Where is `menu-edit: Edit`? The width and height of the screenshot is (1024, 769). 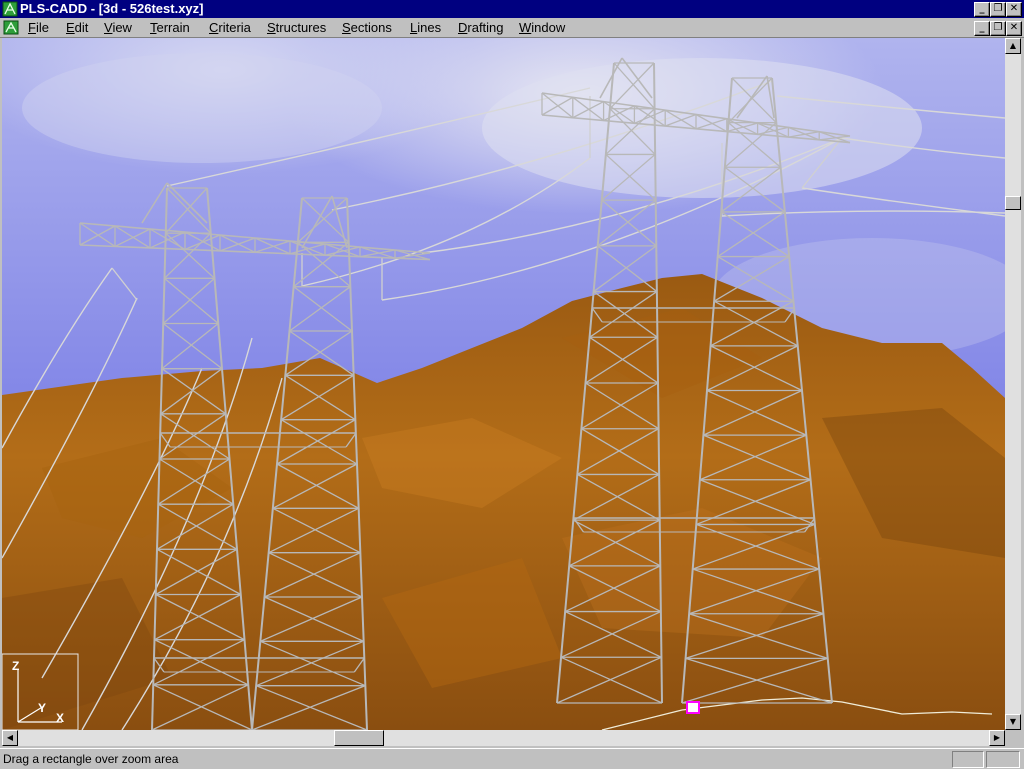 menu-edit: Edit is located at coordinates (77, 27).